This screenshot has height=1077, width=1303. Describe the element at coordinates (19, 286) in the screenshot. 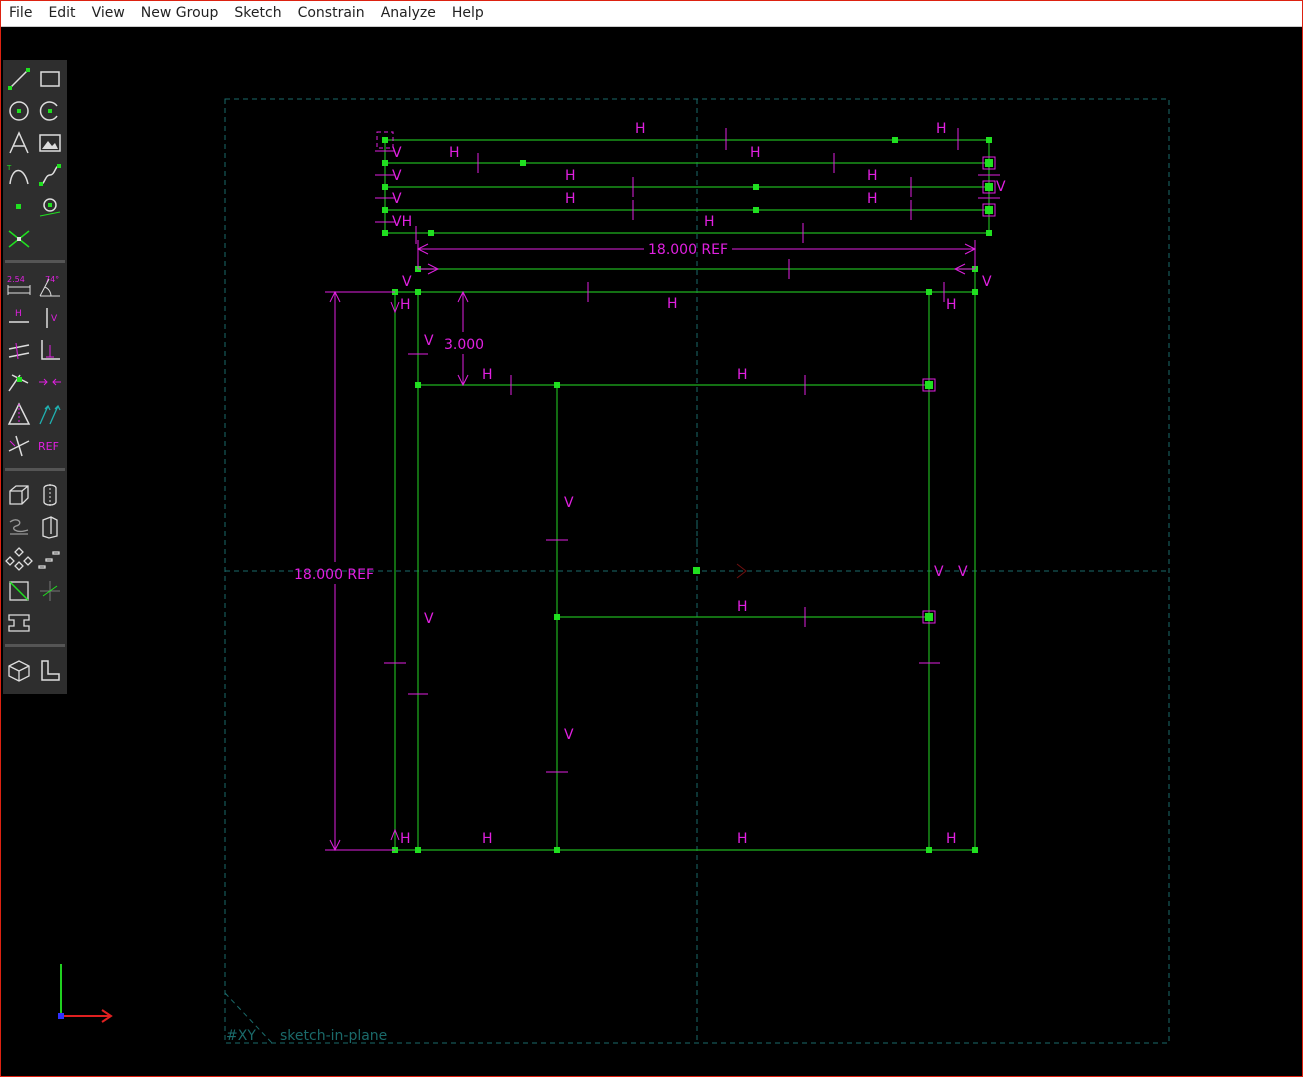

I see `distance-dimension-icon: 2.54` at that location.